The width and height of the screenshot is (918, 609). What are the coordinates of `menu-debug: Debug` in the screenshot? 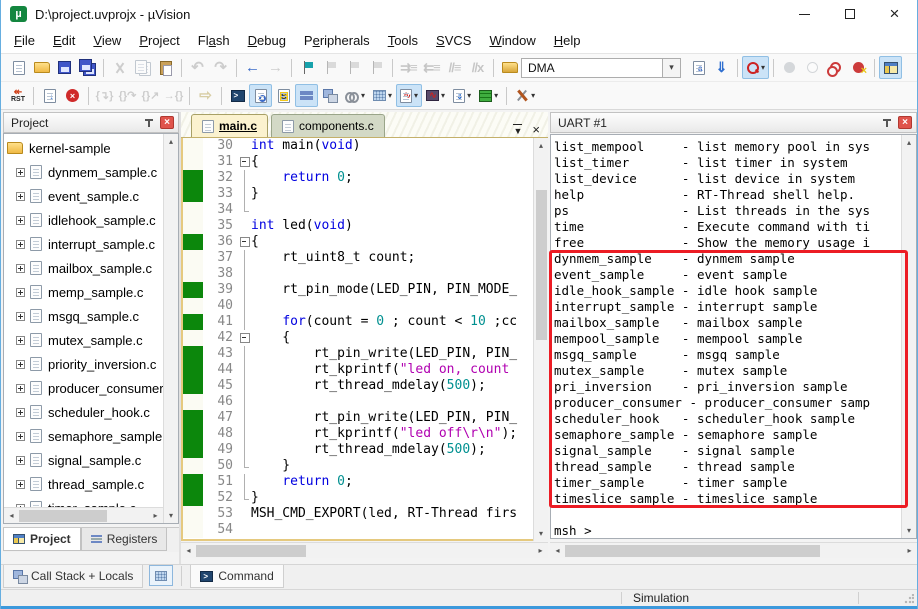 It's located at (267, 40).